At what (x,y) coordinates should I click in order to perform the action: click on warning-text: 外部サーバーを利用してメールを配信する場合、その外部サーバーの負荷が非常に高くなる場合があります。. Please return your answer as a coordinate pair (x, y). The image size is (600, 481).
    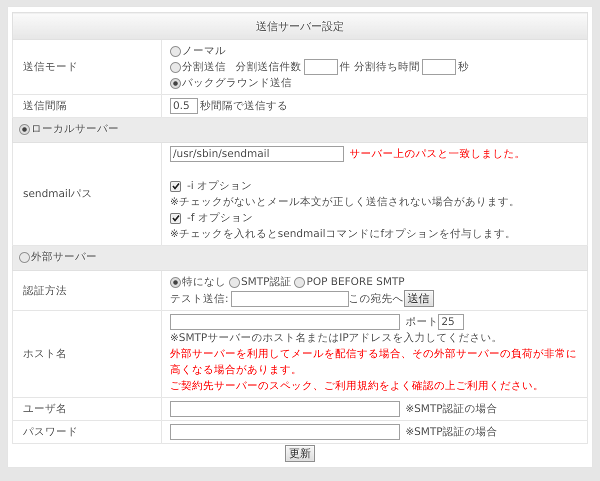
    Looking at the image, I should click on (374, 362).